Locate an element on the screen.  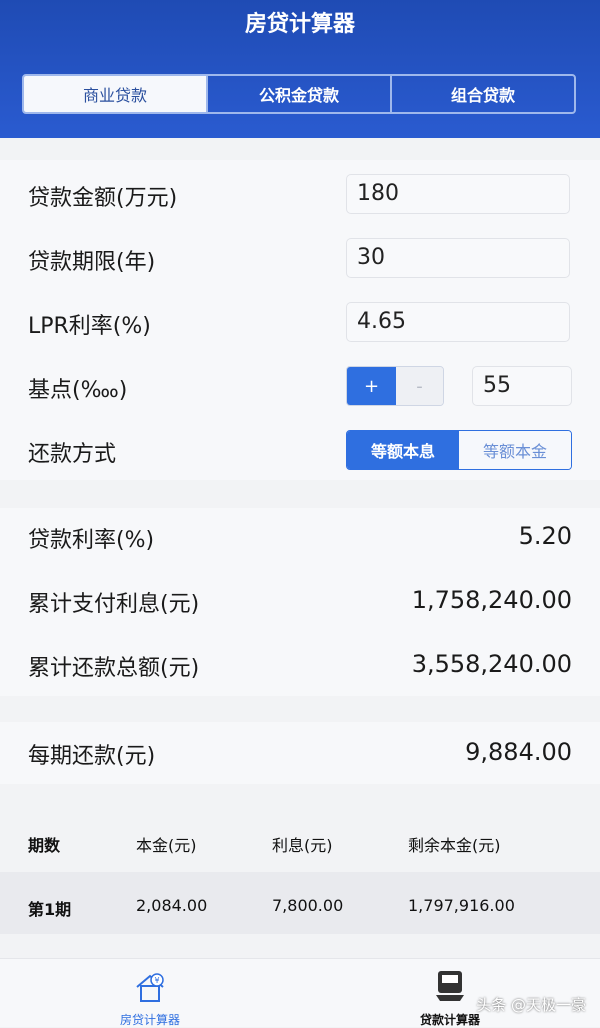
repayment-method-label: 还款方式 is located at coordinates (72, 454).